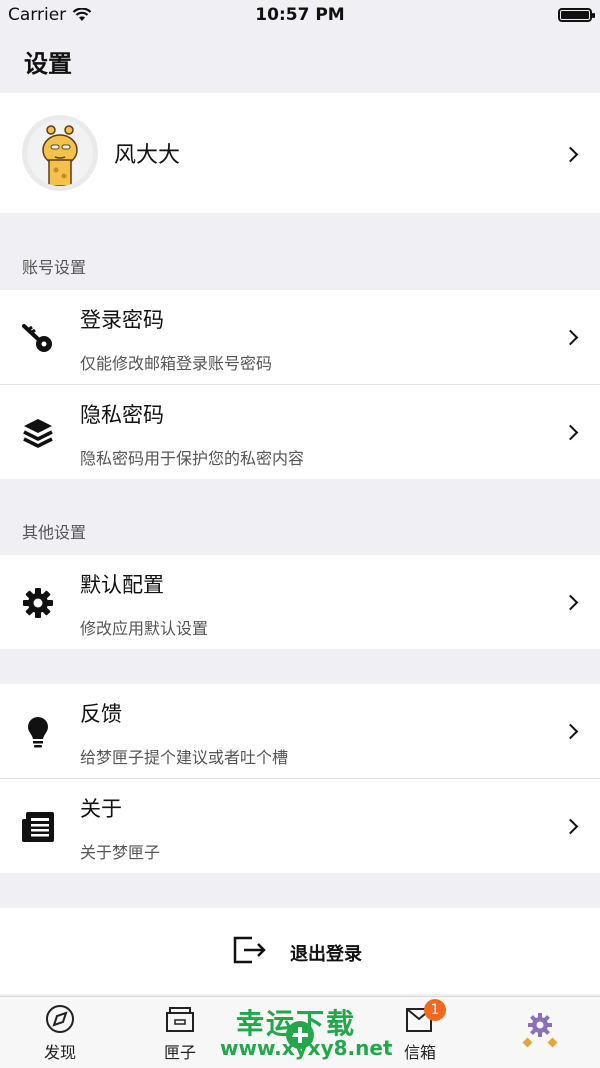 The image size is (600, 1068). What do you see at coordinates (192, 458) in the screenshot?
I see `row-subtitle: 隐私密码用于保护您的私密内容` at bounding box center [192, 458].